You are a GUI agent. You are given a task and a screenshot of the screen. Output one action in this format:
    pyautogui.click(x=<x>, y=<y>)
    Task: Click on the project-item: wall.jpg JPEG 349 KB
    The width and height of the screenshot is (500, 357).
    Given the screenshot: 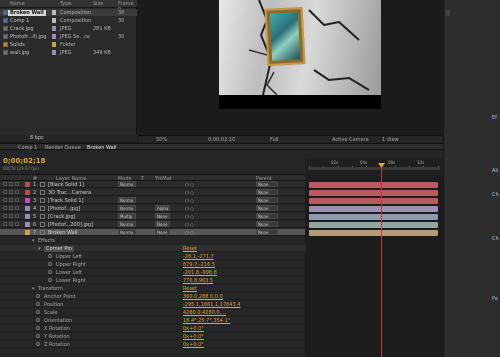 What is the action you would take?
    pyautogui.click(x=68, y=52)
    